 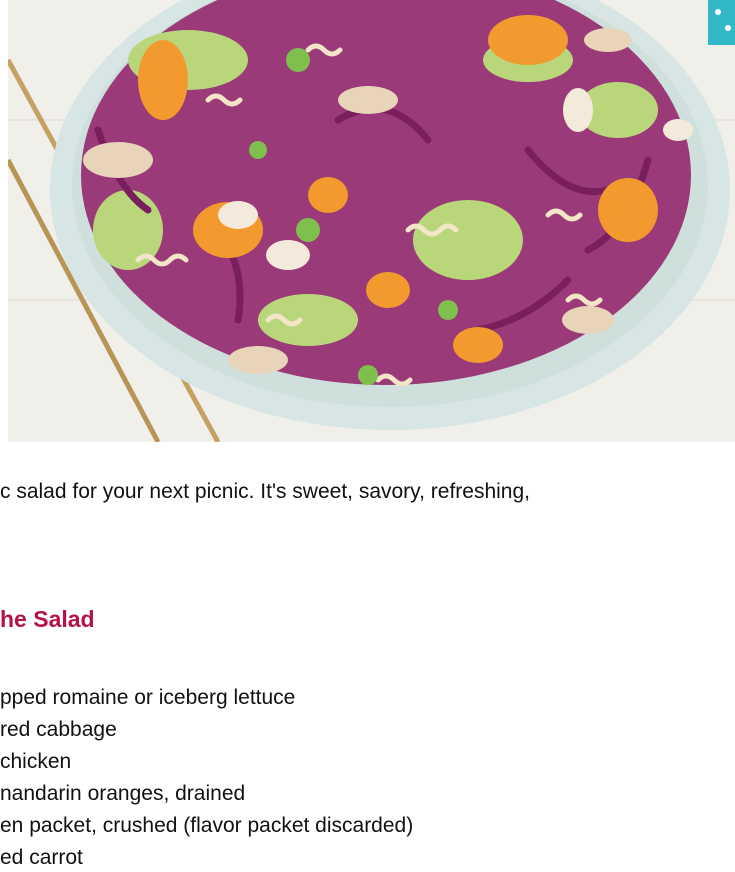 I want to click on ingredient-item: red cabbage, so click(x=58, y=729).